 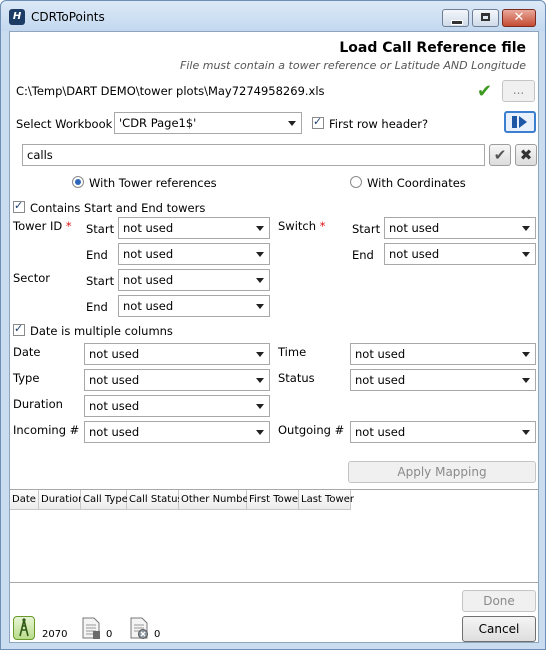 What do you see at coordinates (100, 281) in the screenshot?
I see `sector-start-label: Start` at bounding box center [100, 281].